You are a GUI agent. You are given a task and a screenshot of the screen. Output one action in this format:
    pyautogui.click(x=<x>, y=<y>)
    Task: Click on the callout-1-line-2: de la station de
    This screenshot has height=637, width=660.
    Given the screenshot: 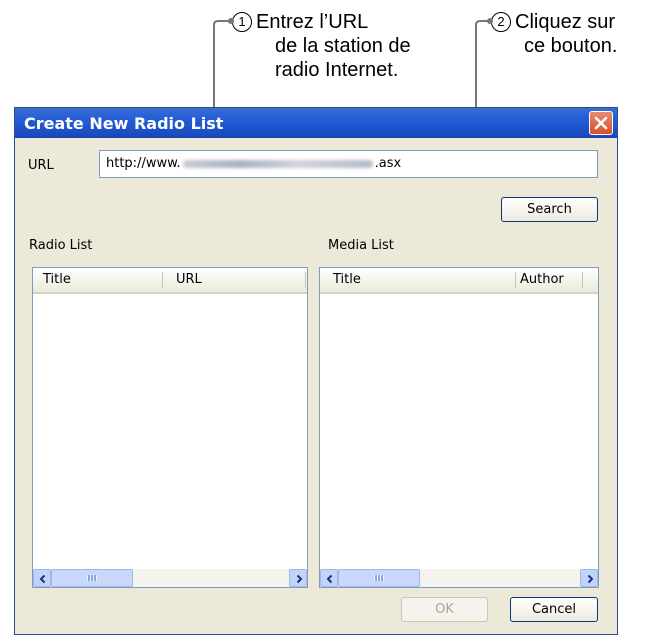 What is the action you would take?
    pyautogui.click(x=343, y=46)
    